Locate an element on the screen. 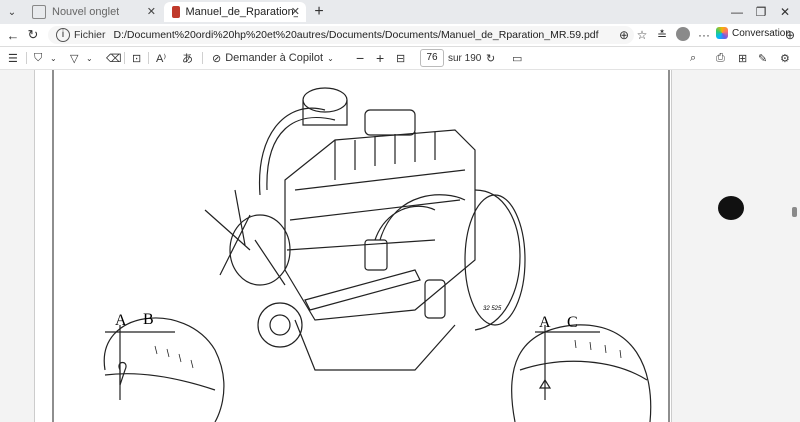  pdf-file-icon is located at coordinates (176, 12).